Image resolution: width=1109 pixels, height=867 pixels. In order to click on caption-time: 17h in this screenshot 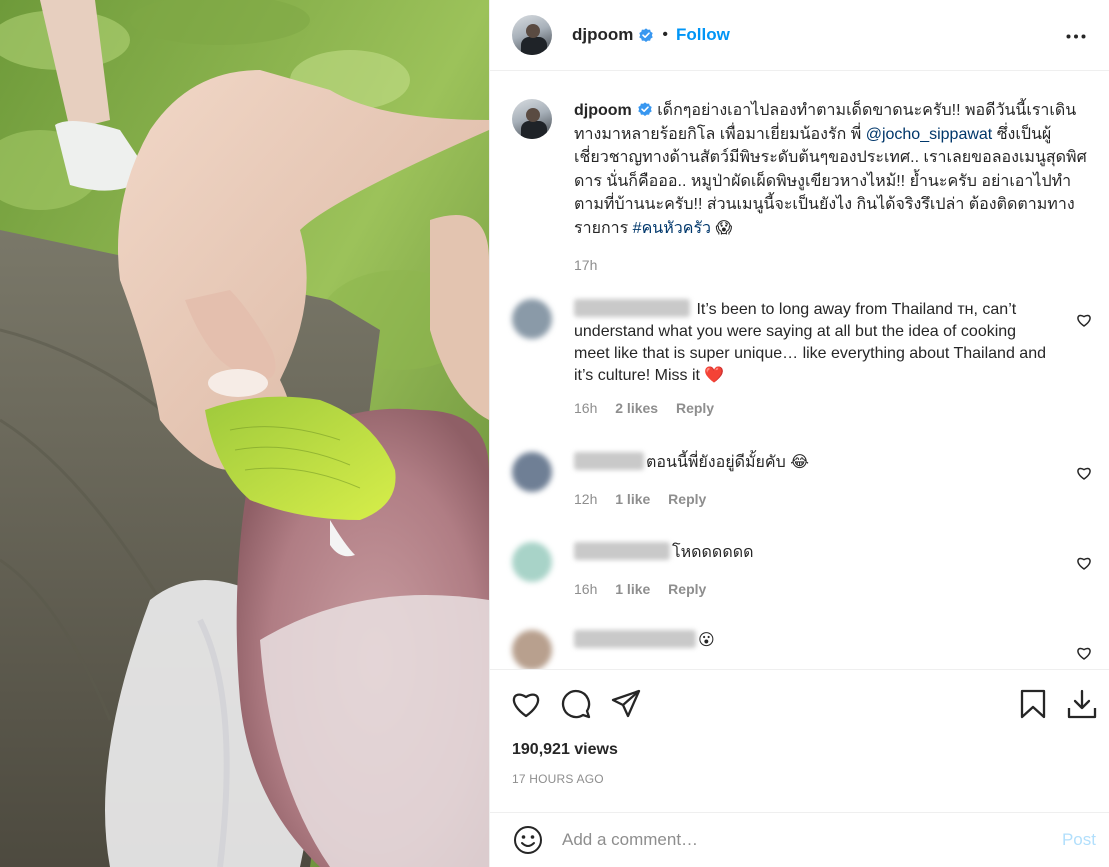, I will do `click(833, 266)`.